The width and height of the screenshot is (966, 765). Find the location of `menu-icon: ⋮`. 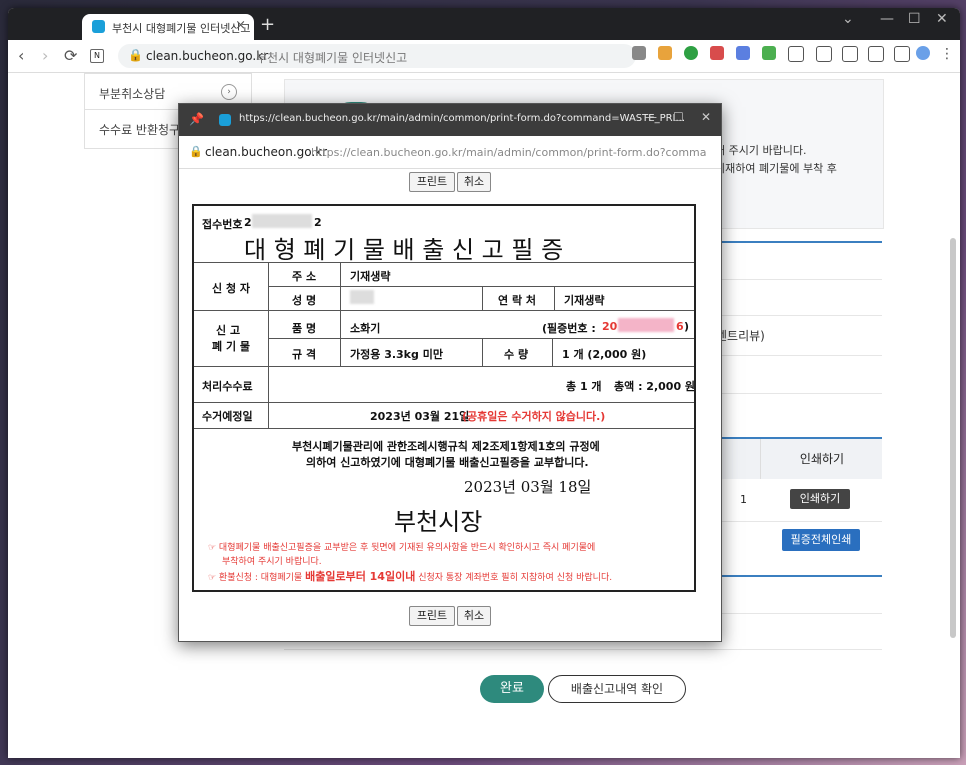

menu-icon: ⋮ is located at coordinates (947, 54).